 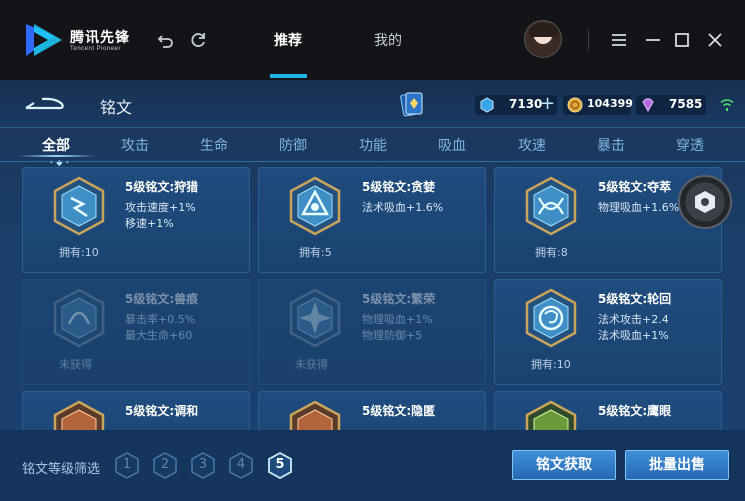 I want to click on tab-recommend: 推荐, so click(x=288, y=40).